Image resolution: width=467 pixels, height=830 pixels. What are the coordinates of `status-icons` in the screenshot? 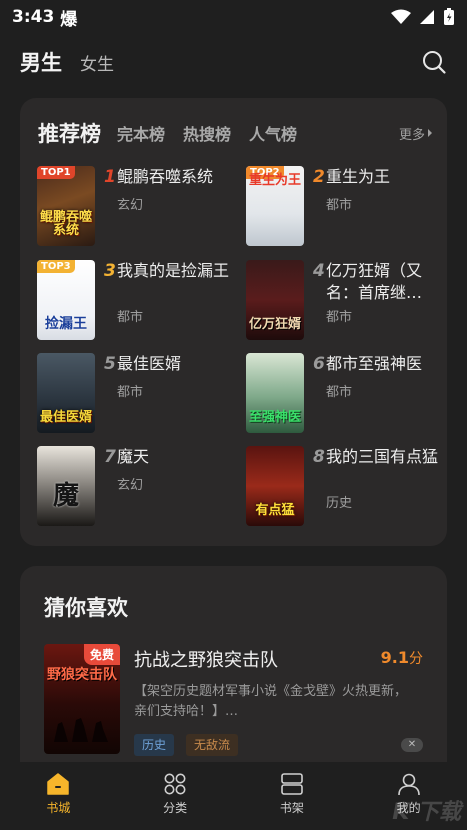 It's located at (423, 17).